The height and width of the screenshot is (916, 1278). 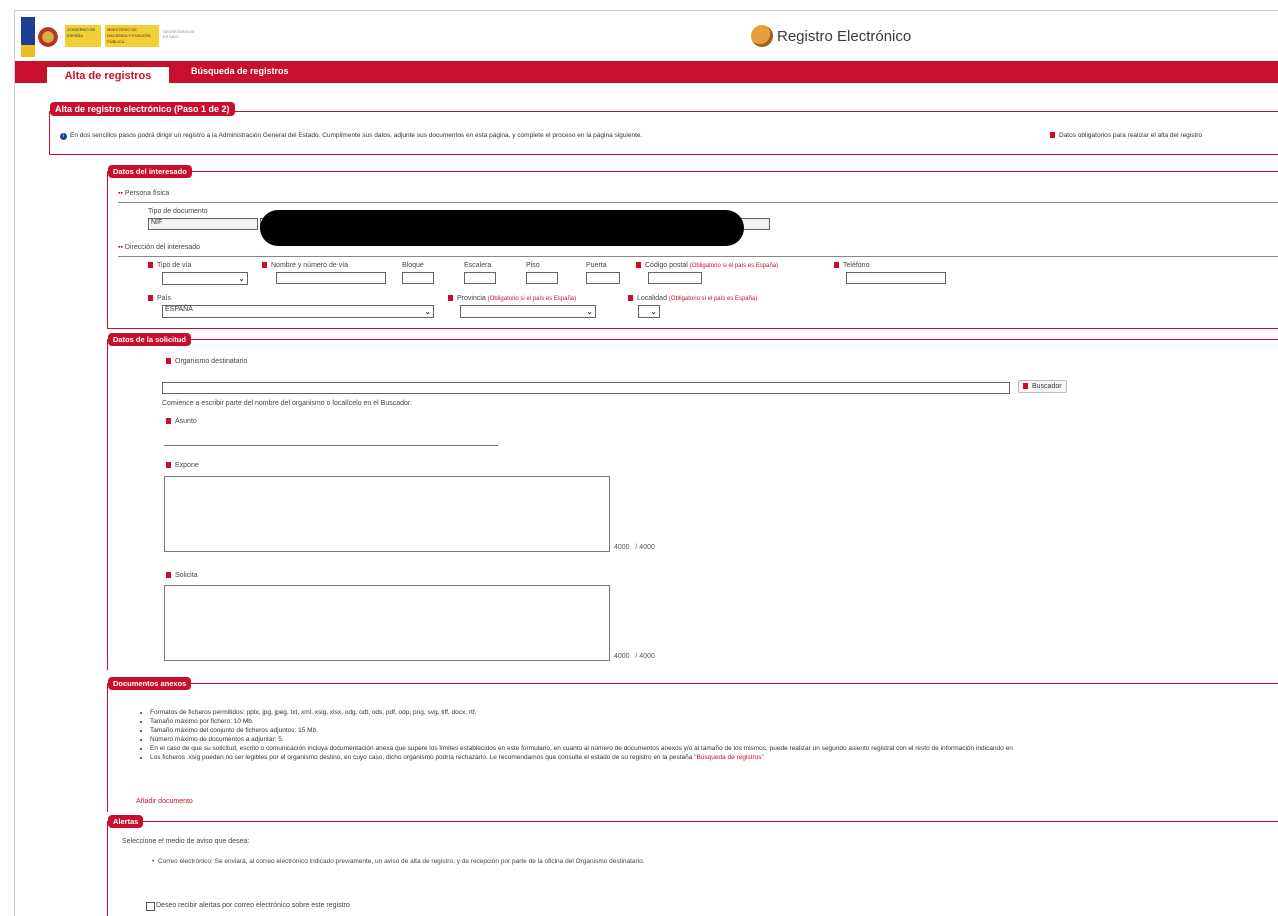 What do you see at coordinates (298, 311) in the screenshot?
I see `pais-select: ESPAÑA ⌄` at bounding box center [298, 311].